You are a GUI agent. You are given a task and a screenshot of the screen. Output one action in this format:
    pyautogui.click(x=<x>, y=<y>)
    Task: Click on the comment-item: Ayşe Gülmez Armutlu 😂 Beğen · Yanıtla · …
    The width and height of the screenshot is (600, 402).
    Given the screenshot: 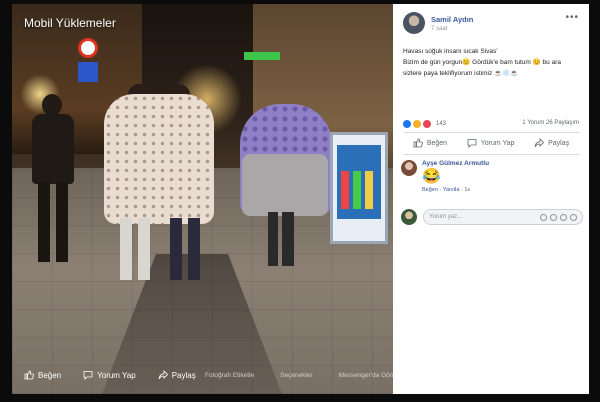 What is the action you would take?
    pyautogui.click(x=445, y=176)
    